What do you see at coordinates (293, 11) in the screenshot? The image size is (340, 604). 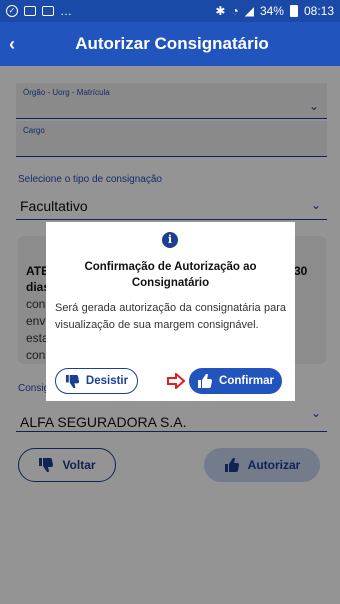 I see `battery-icon` at bounding box center [293, 11].